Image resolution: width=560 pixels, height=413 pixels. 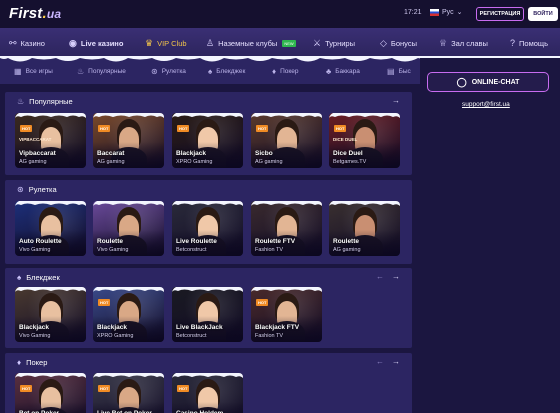 What do you see at coordinates (102, 43) in the screenshot?
I see `nav-label: Live казино` at bounding box center [102, 43].